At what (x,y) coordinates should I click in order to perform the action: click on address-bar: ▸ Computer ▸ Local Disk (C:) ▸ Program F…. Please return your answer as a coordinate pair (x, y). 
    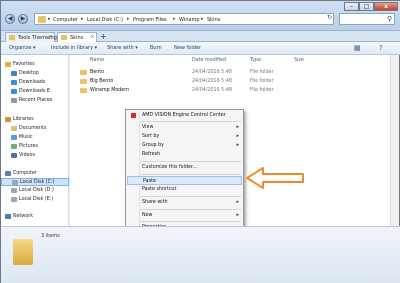
    Looking at the image, I should click on (184, 19).